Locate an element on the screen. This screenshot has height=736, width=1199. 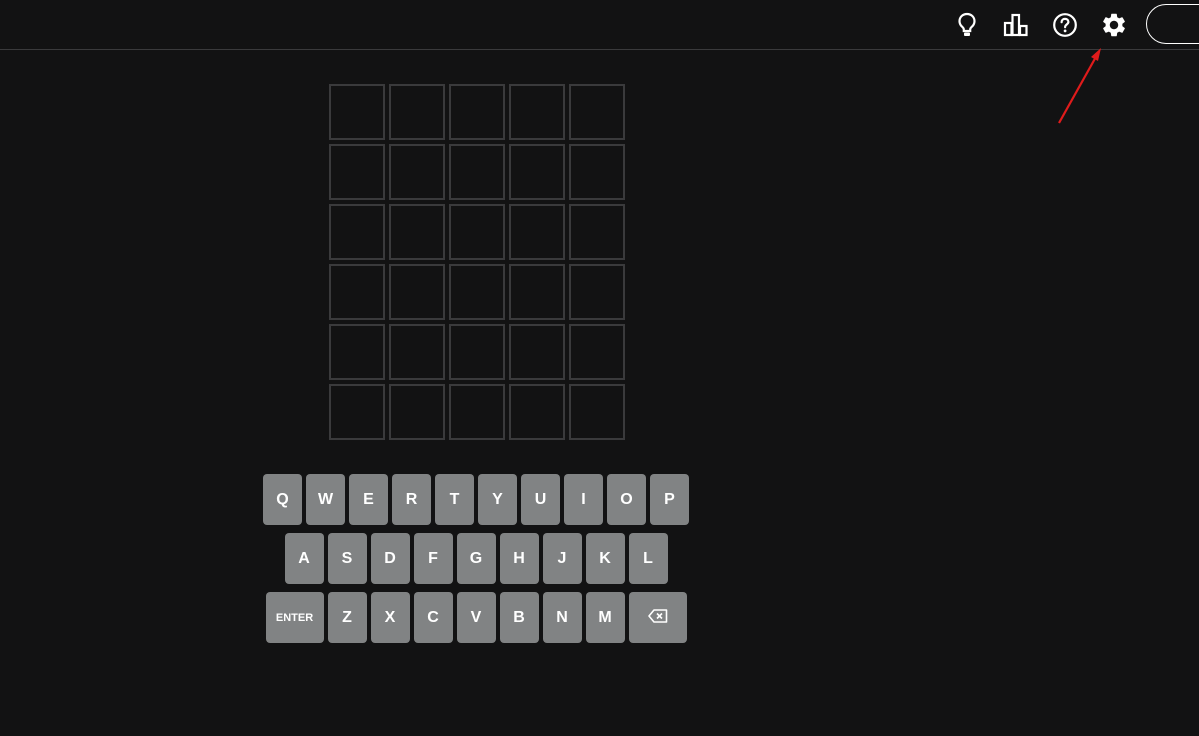
key-z: Z is located at coordinates (347, 617).